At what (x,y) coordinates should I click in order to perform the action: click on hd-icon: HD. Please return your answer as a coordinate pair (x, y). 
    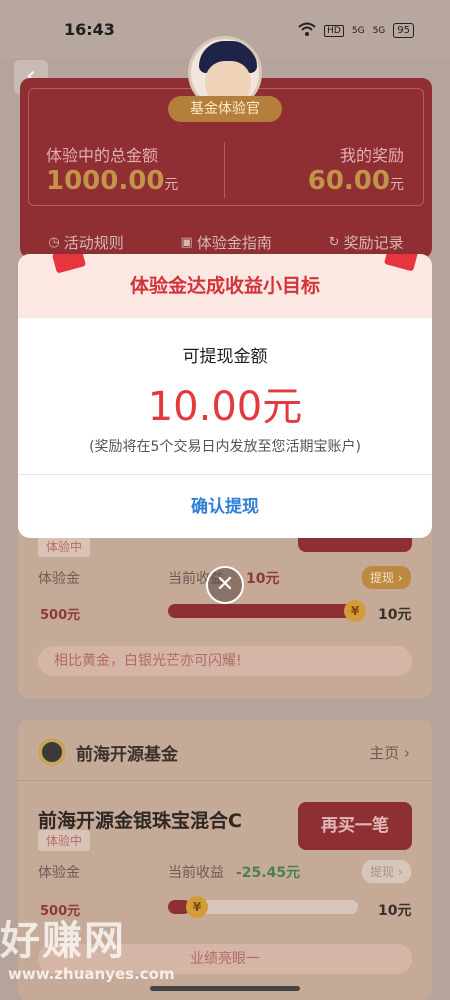
    Looking at the image, I should click on (334, 30).